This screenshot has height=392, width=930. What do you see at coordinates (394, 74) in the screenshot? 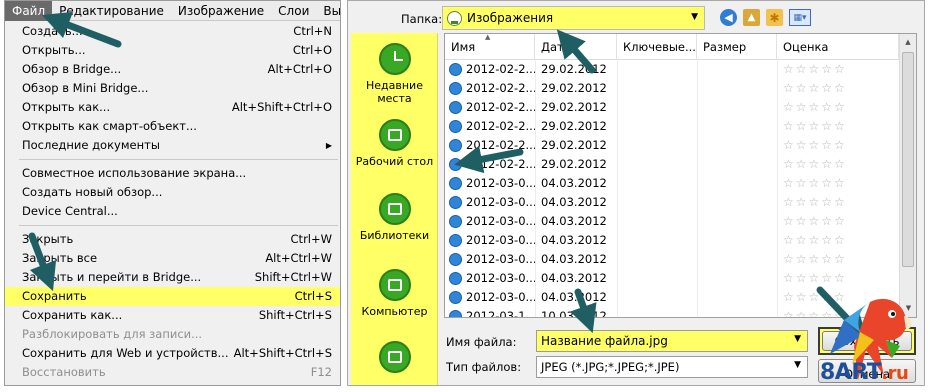
I see `place-item: Недавние места` at bounding box center [394, 74].